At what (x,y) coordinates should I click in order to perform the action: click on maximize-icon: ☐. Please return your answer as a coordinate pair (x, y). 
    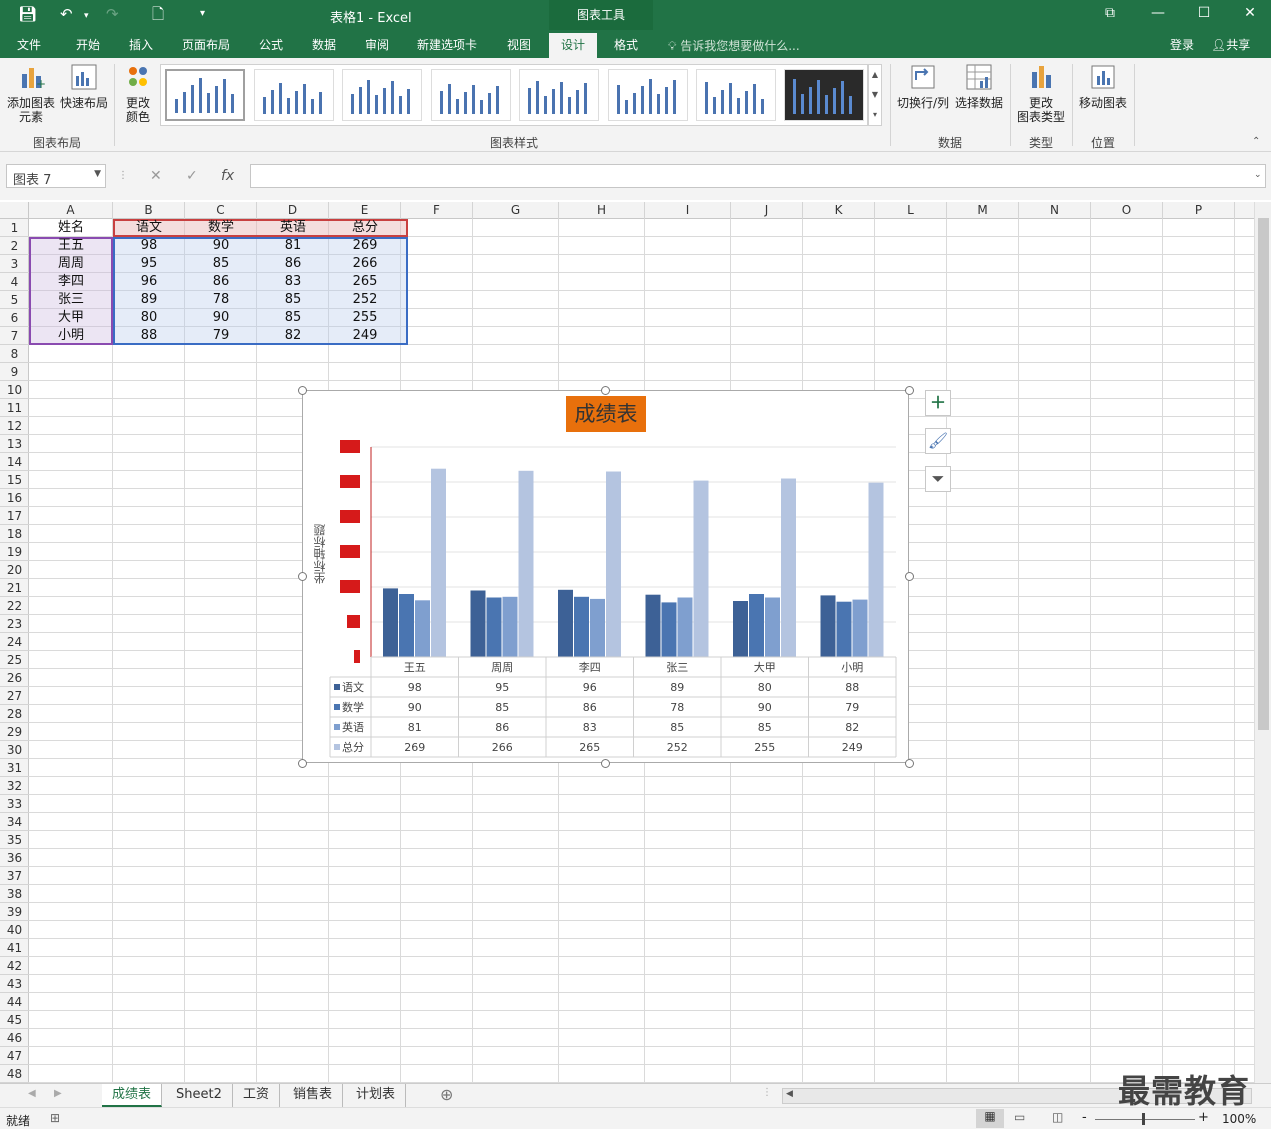
    Looking at the image, I should click on (1204, 13).